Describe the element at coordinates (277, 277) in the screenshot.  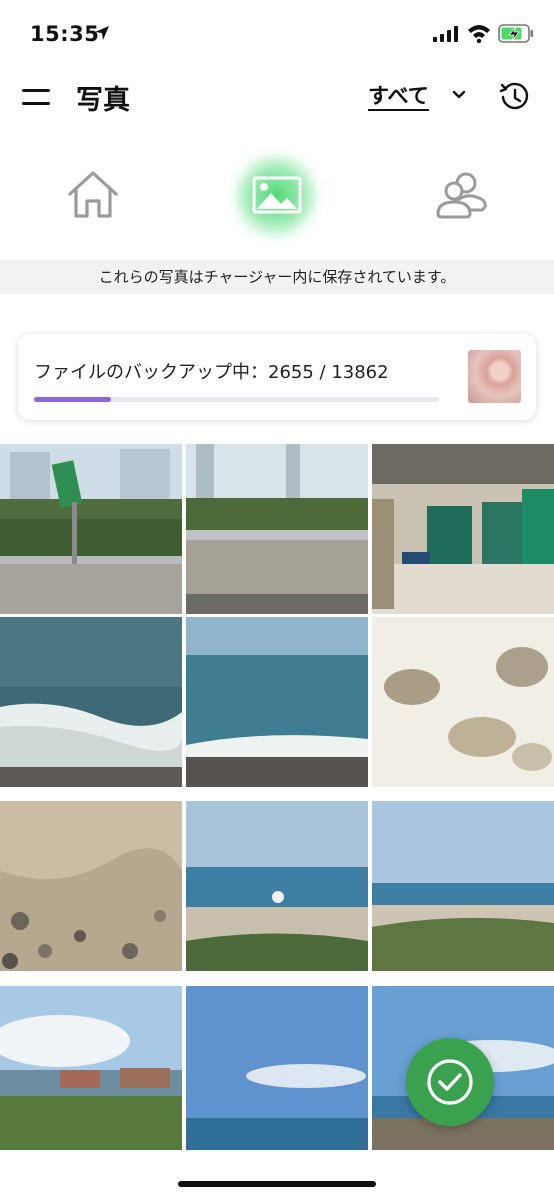
I see `storage-info-banner: これらの写真はチャージャー内に保存されています。` at that location.